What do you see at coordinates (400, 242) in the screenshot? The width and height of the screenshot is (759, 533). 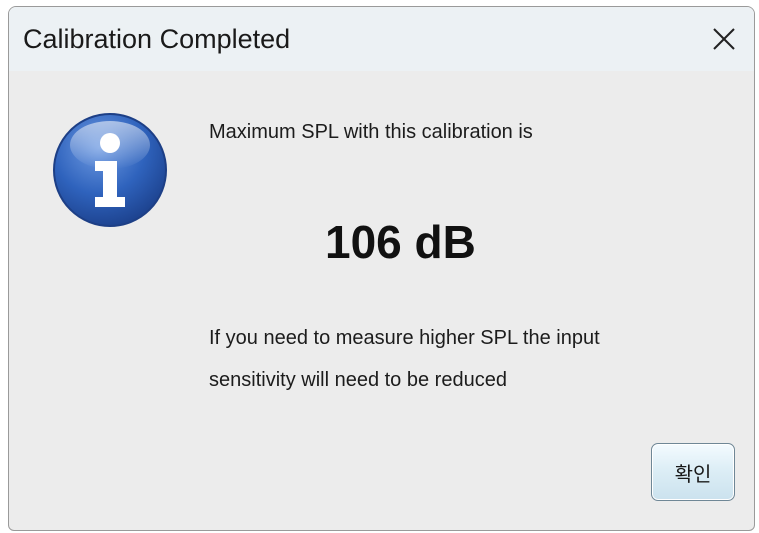 I see `max-spl-value: 106 dB` at bounding box center [400, 242].